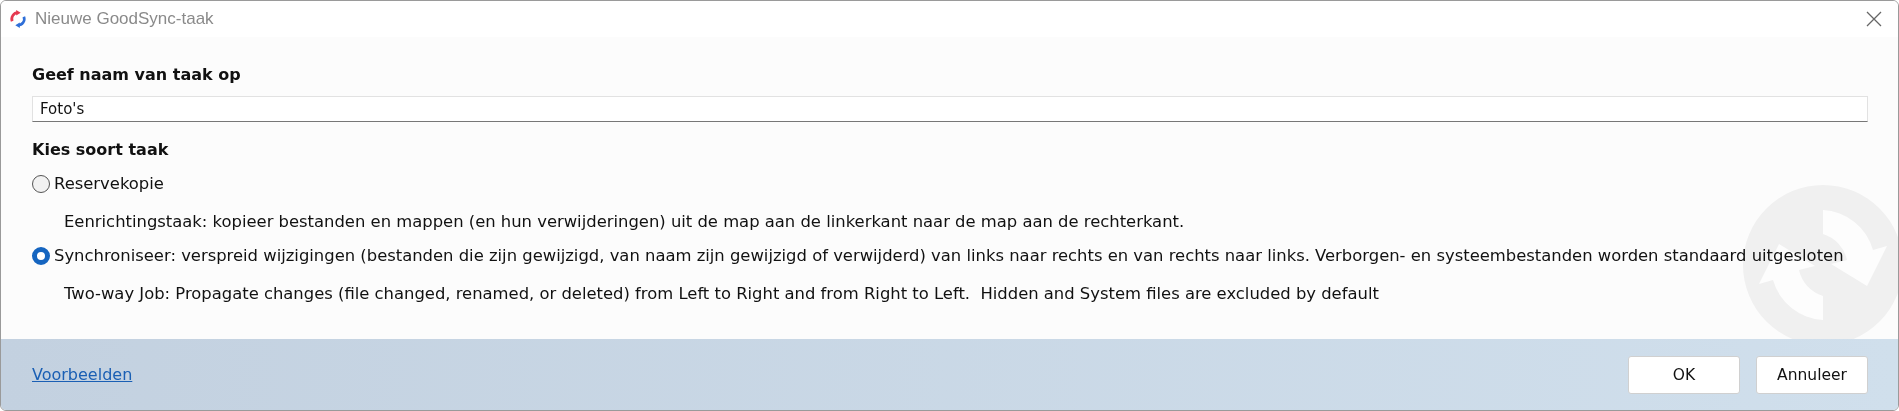 The width and height of the screenshot is (1899, 411). I want to click on section-heading: Kies soort taak, so click(101, 149).